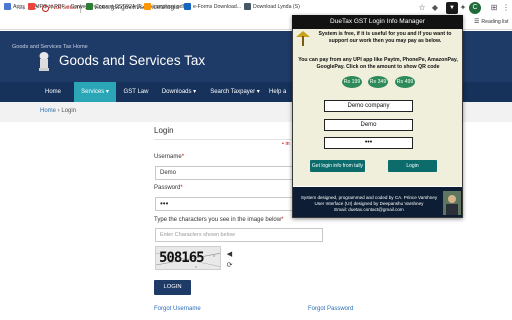 The width and height of the screenshot is (512, 320). What do you see at coordinates (368, 106) in the screenshot?
I see `company-field: Demo company` at bounding box center [368, 106].